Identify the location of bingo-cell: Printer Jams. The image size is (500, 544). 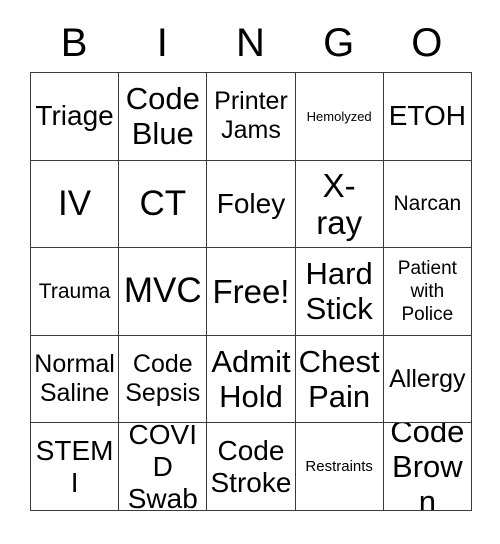
(251, 117).